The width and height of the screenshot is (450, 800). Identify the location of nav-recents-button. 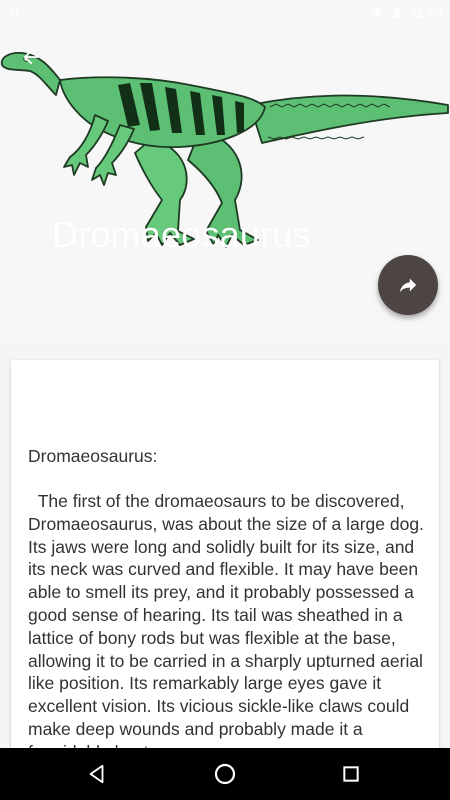
(351, 774).